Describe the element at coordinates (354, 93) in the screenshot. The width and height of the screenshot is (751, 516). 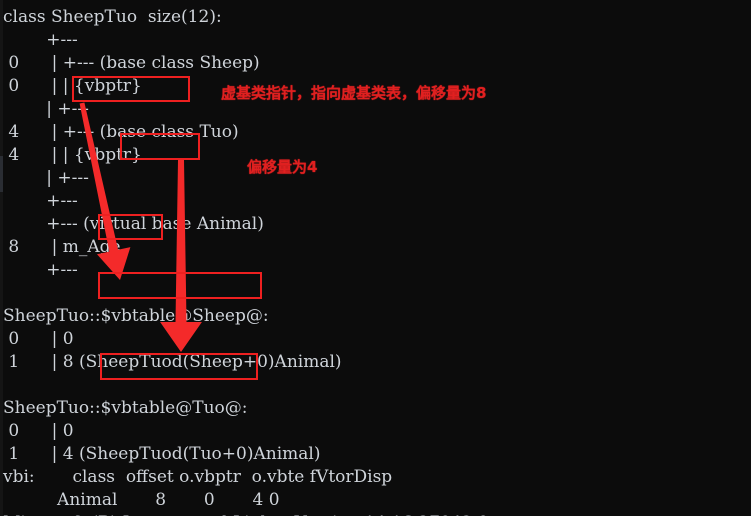
I see `note-vbptr-sheep: 虚基类指针，指向虚基类表，偏移量为8` at that location.